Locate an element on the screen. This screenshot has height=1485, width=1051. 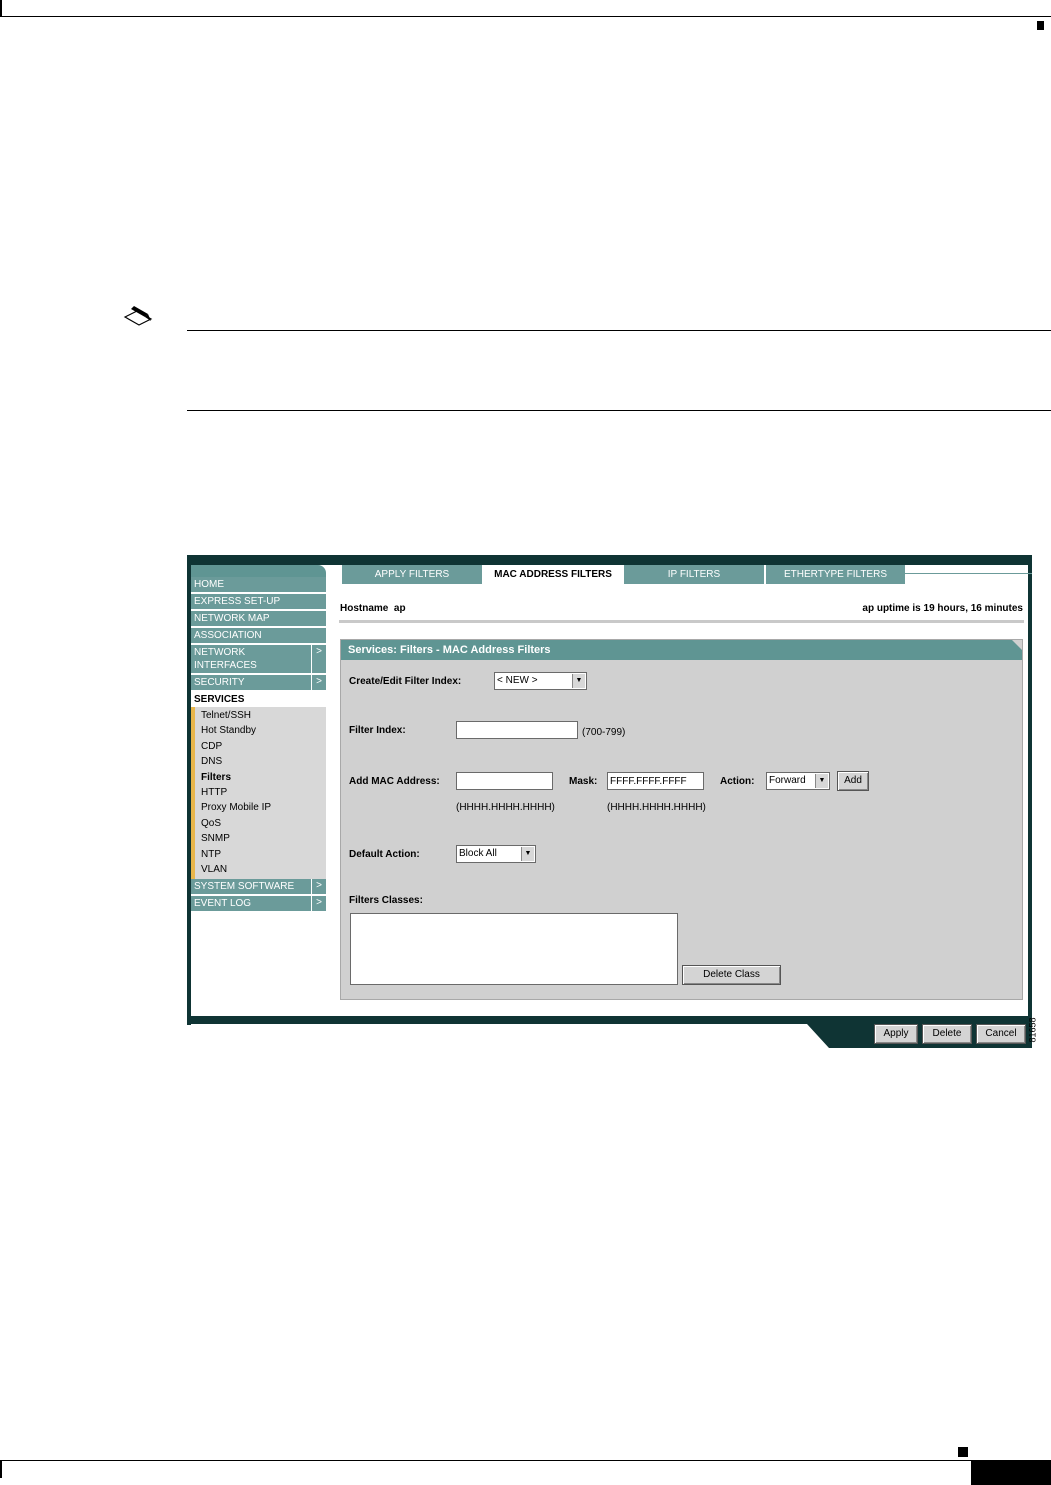
action-select: Forward ▼ is located at coordinates (798, 781).